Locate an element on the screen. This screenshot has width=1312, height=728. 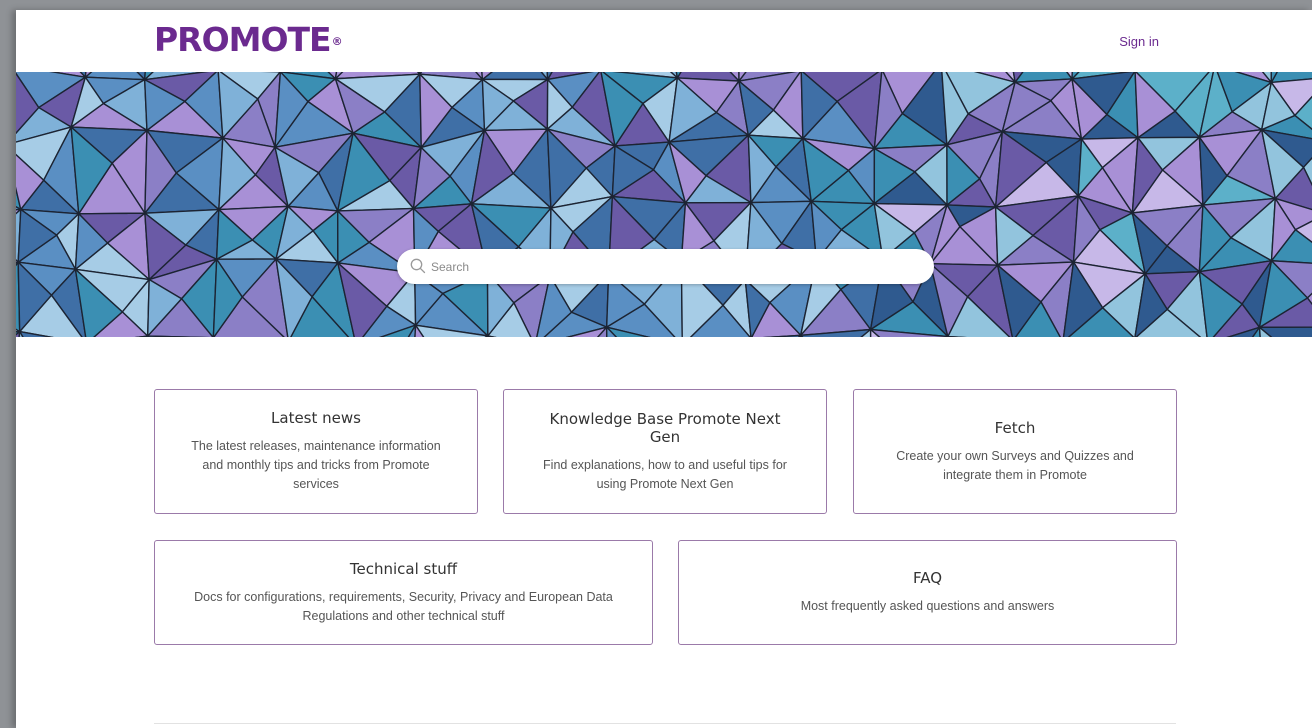
card-title: Latest news is located at coordinates (316, 418).